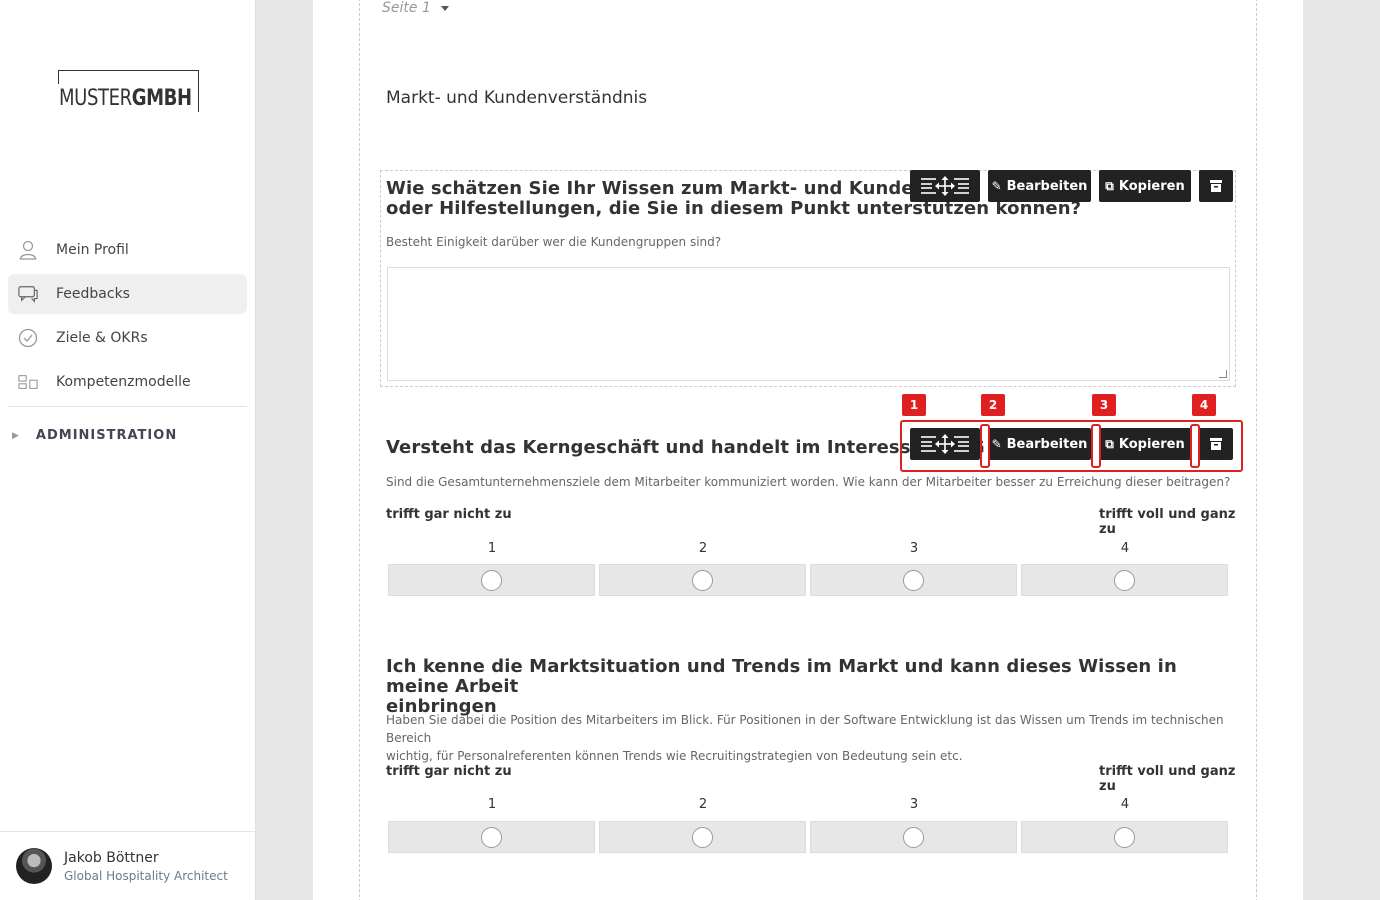 This screenshot has height=900, width=1380. I want to click on archive-icon, so click(1216, 186).